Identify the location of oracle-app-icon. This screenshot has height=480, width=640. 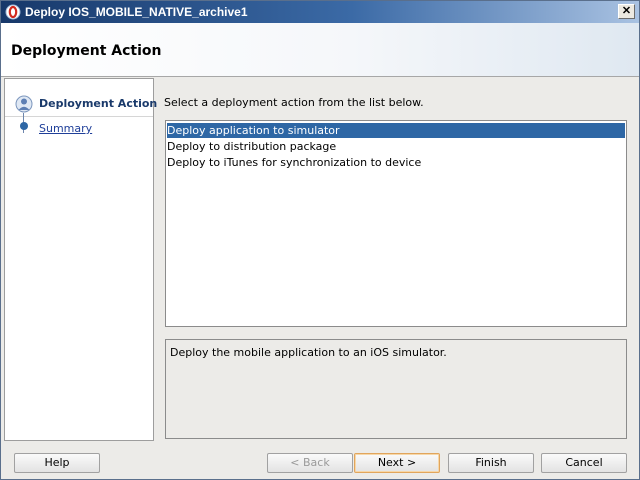
(13, 12).